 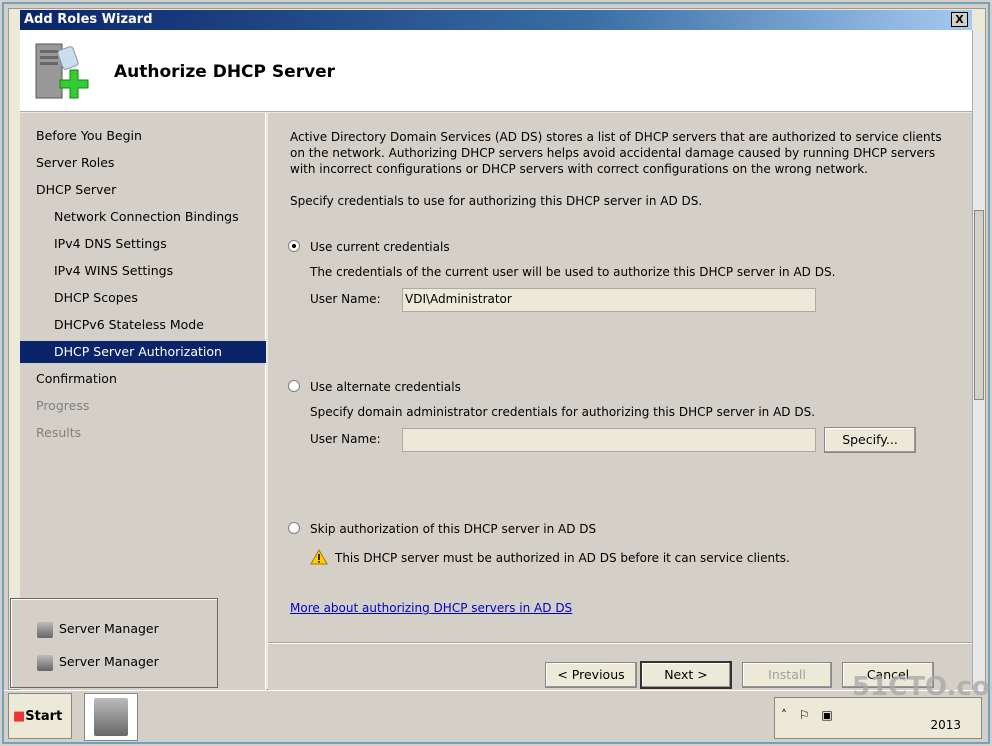 What do you see at coordinates (143, 325) in the screenshot?
I see `nav-item: DHCPv6 Stateless Mode` at bounding box center [143, 325].